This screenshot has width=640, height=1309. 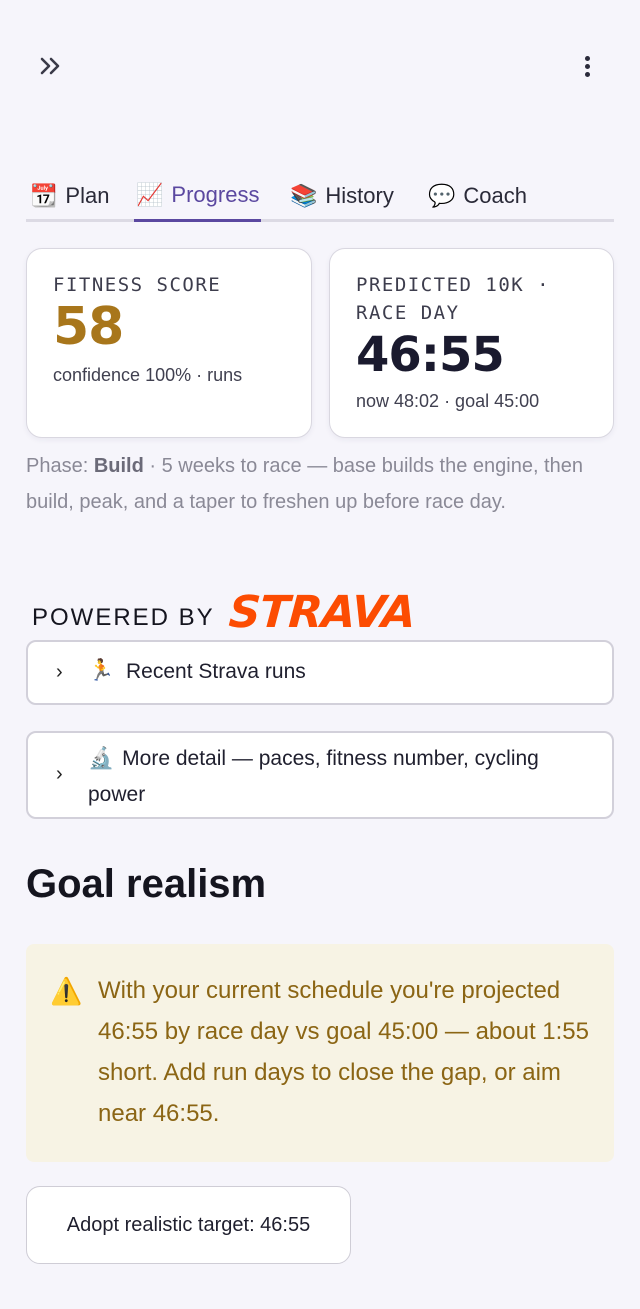 I want to click on race-now-goal: now 48:02 · goal 45:00, so click(x=448, y=401).